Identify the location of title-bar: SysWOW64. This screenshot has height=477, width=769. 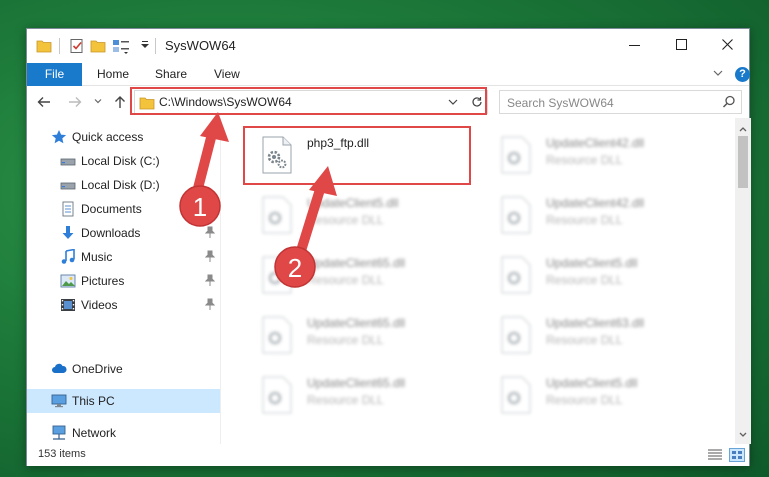
(388, 46).